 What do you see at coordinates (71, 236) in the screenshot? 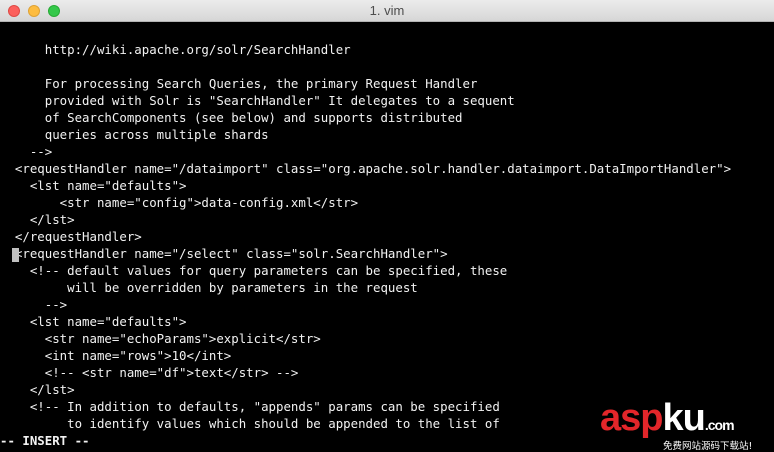
I see `editor-line: </requestHandler>` at bounding box center [71, 236].